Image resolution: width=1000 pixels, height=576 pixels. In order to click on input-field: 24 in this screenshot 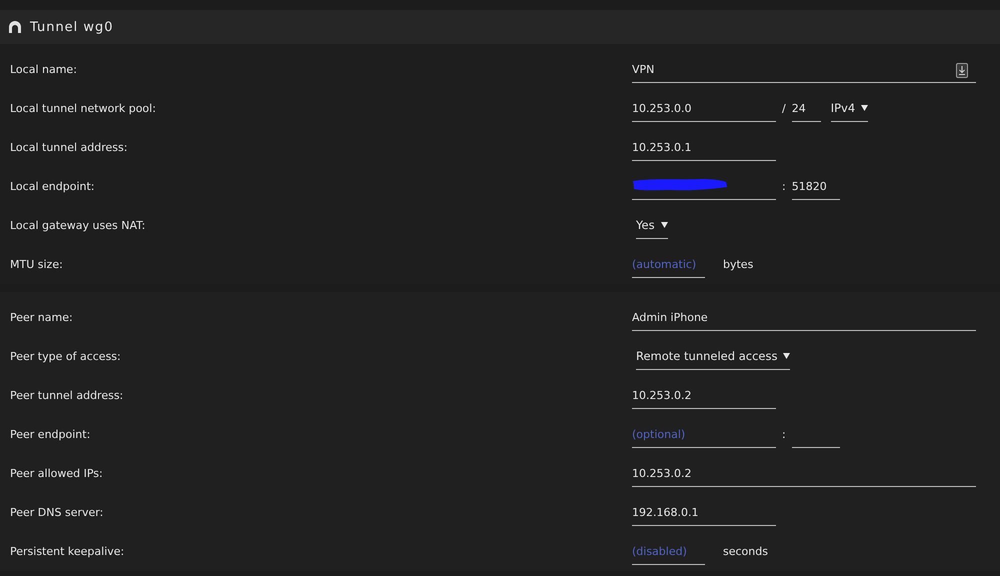, I will do `click(806, 109)`.